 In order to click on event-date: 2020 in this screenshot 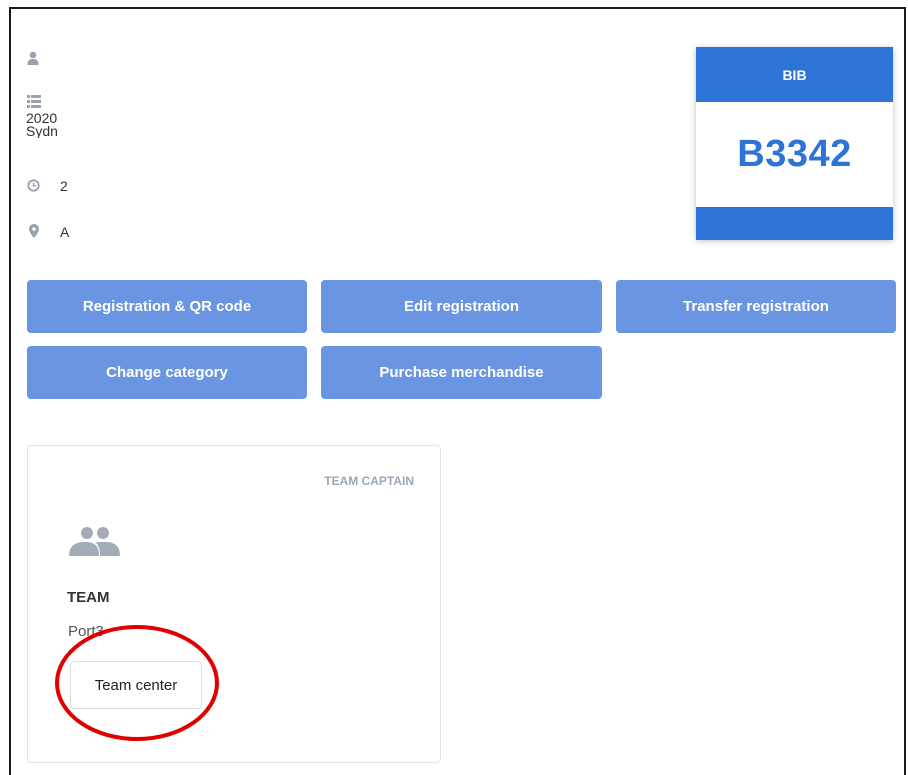, I will do `click(42, 118)`.